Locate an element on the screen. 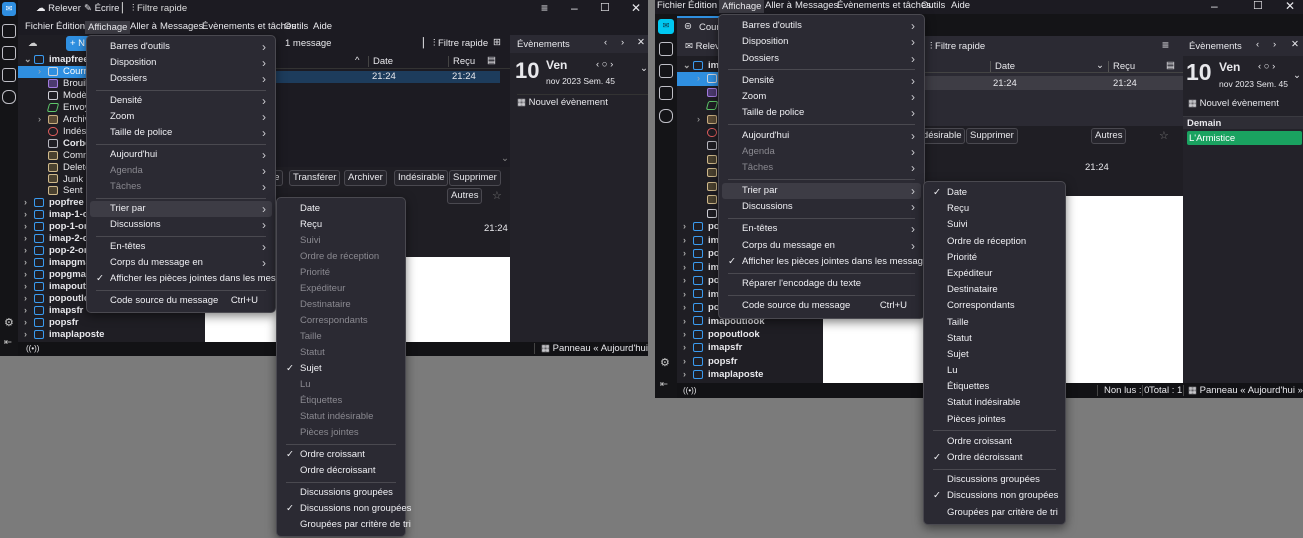 This screenshot has width=1303, height=538. menu-item-dossiers: Dossiers › is located at coordinates (181, 79).